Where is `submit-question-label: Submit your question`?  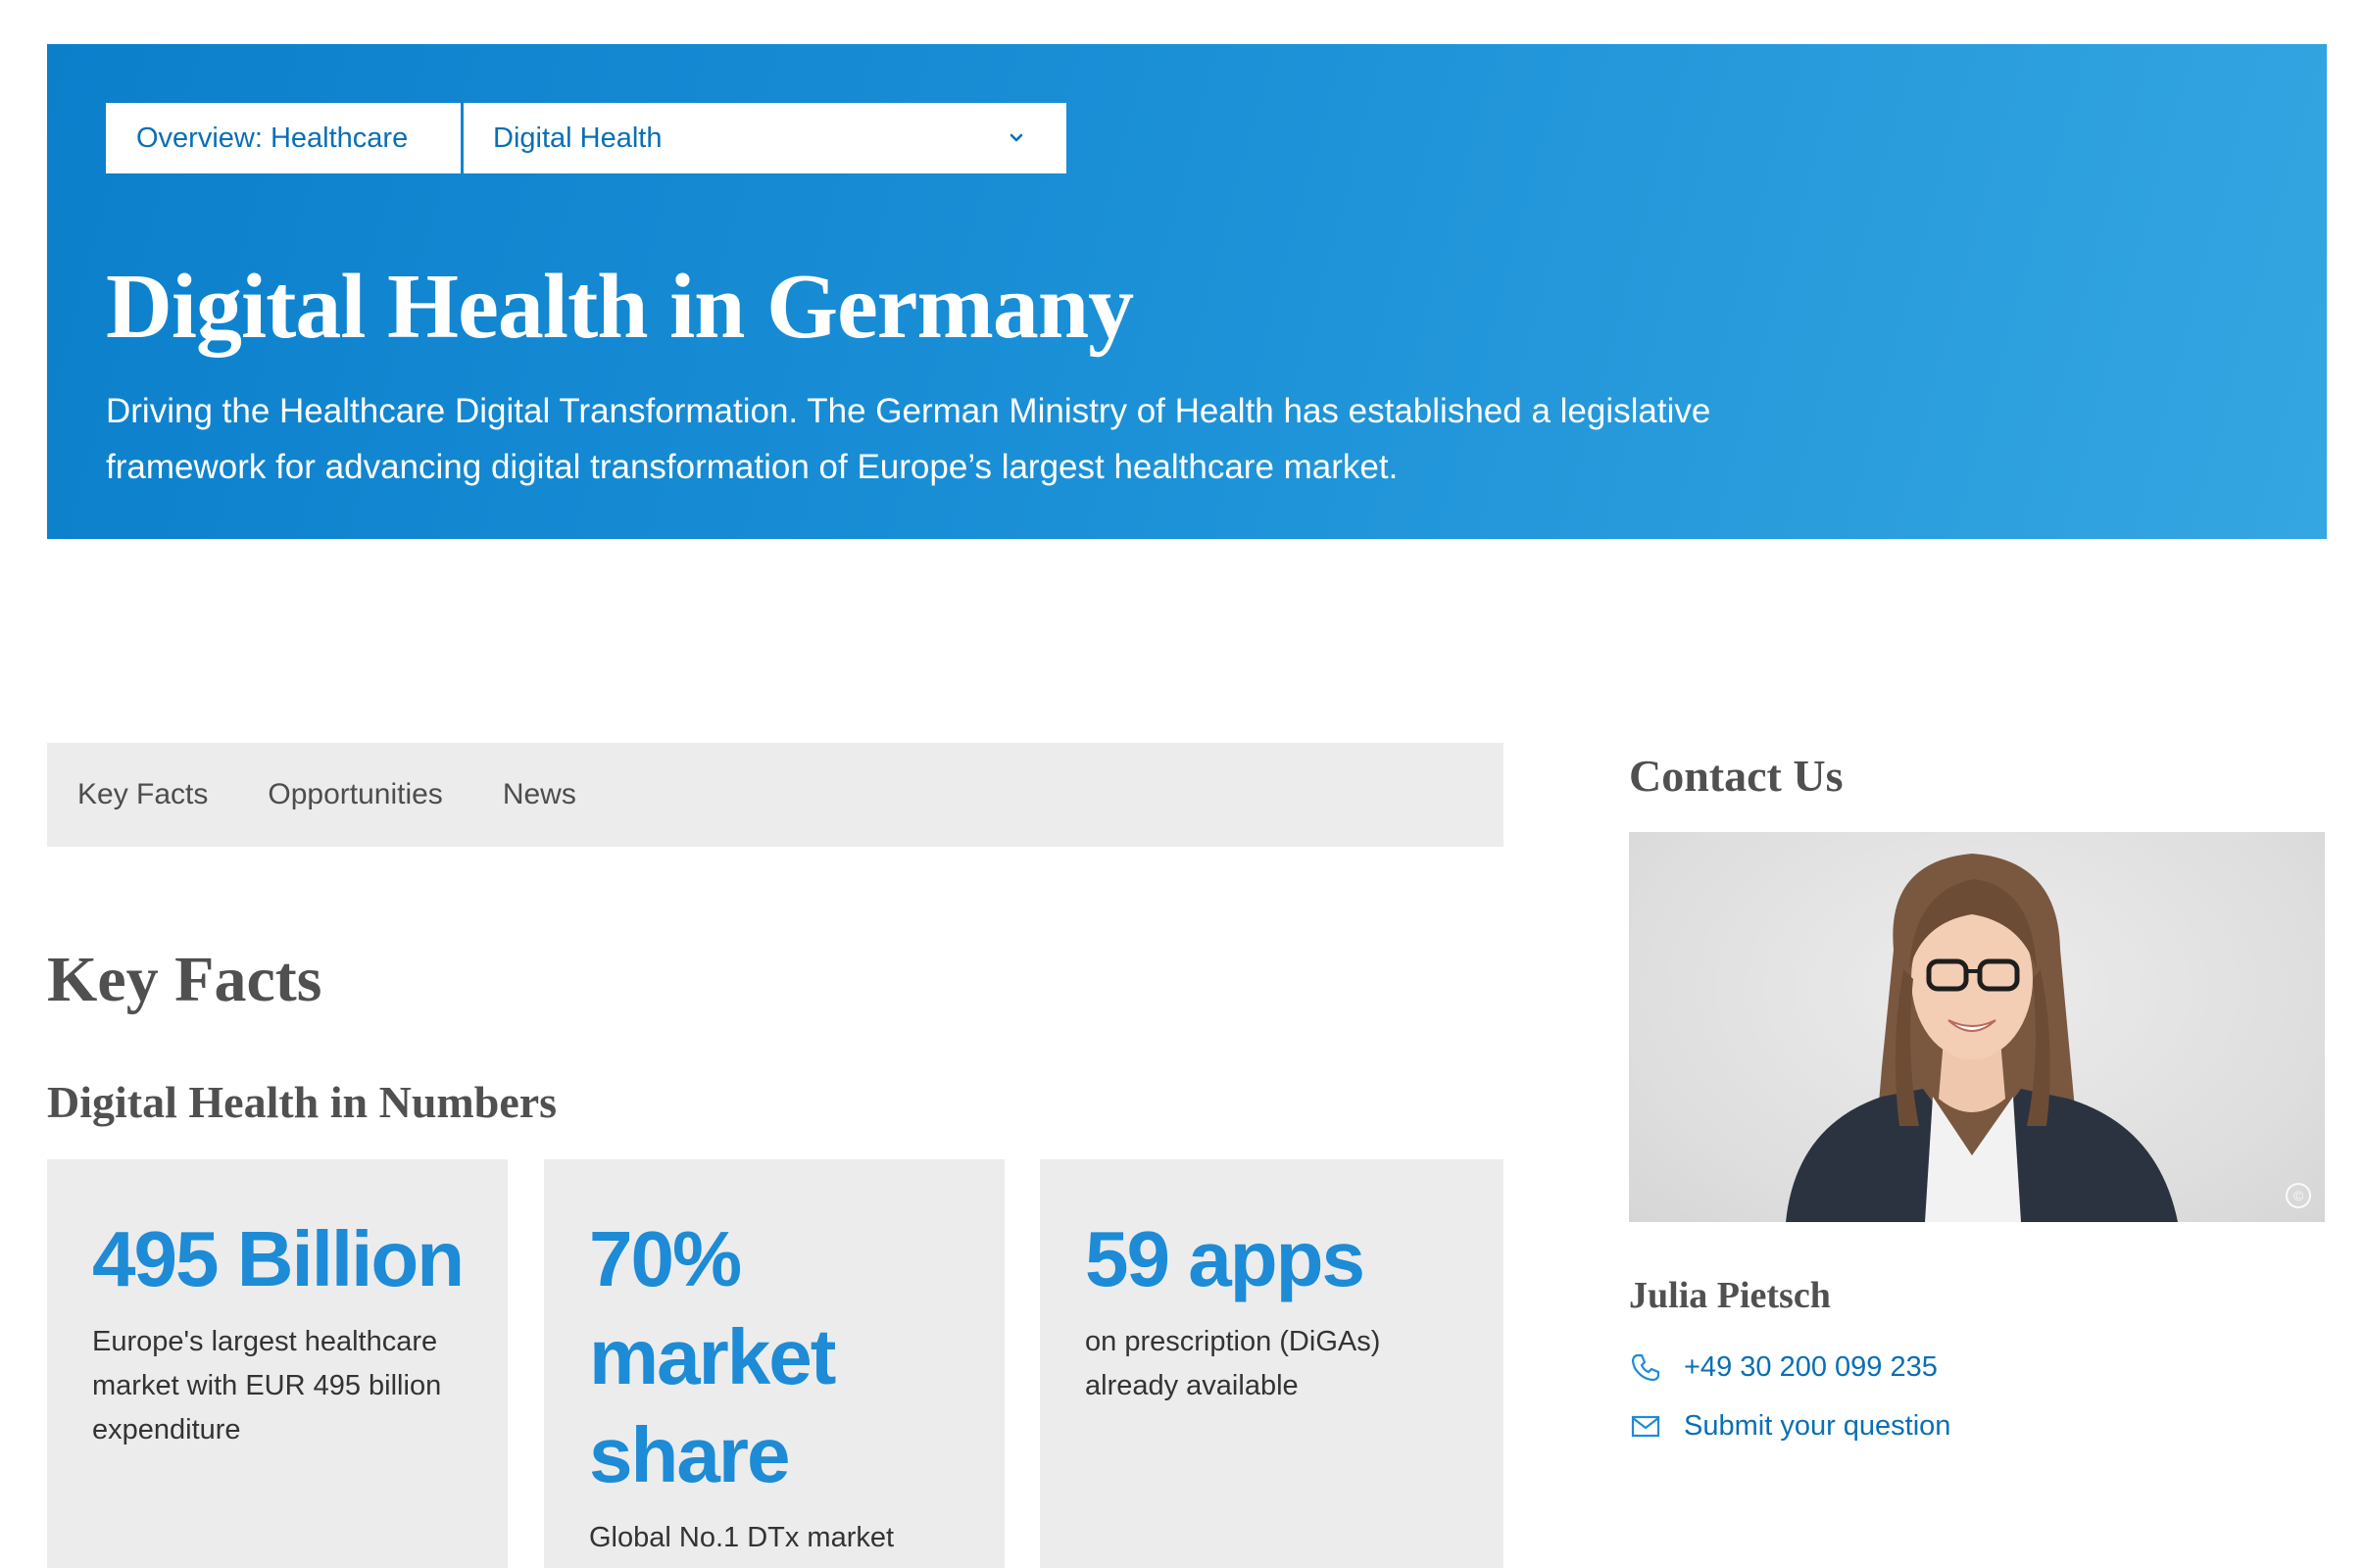
submit-question-label: Submit your question is located at coordinates (1817, 1425).